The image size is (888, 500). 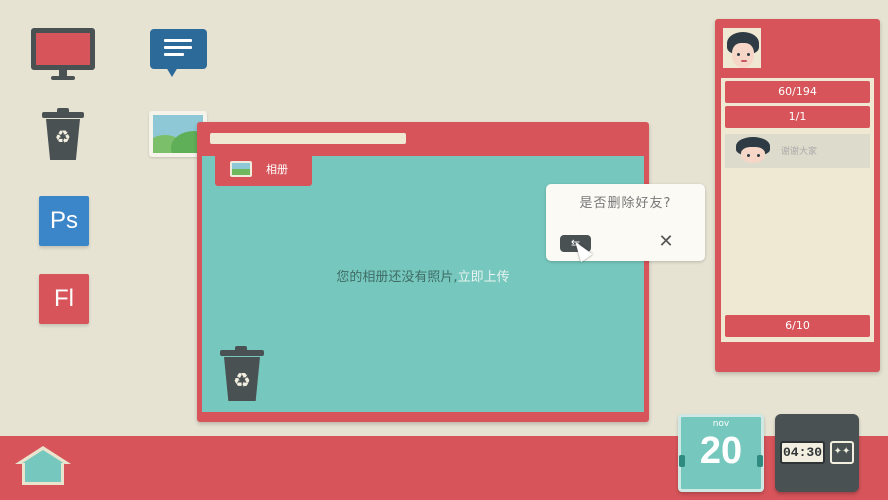 I want to click on album-empty-text: 您的相册还没有照片,, so click(x=397, y=277).